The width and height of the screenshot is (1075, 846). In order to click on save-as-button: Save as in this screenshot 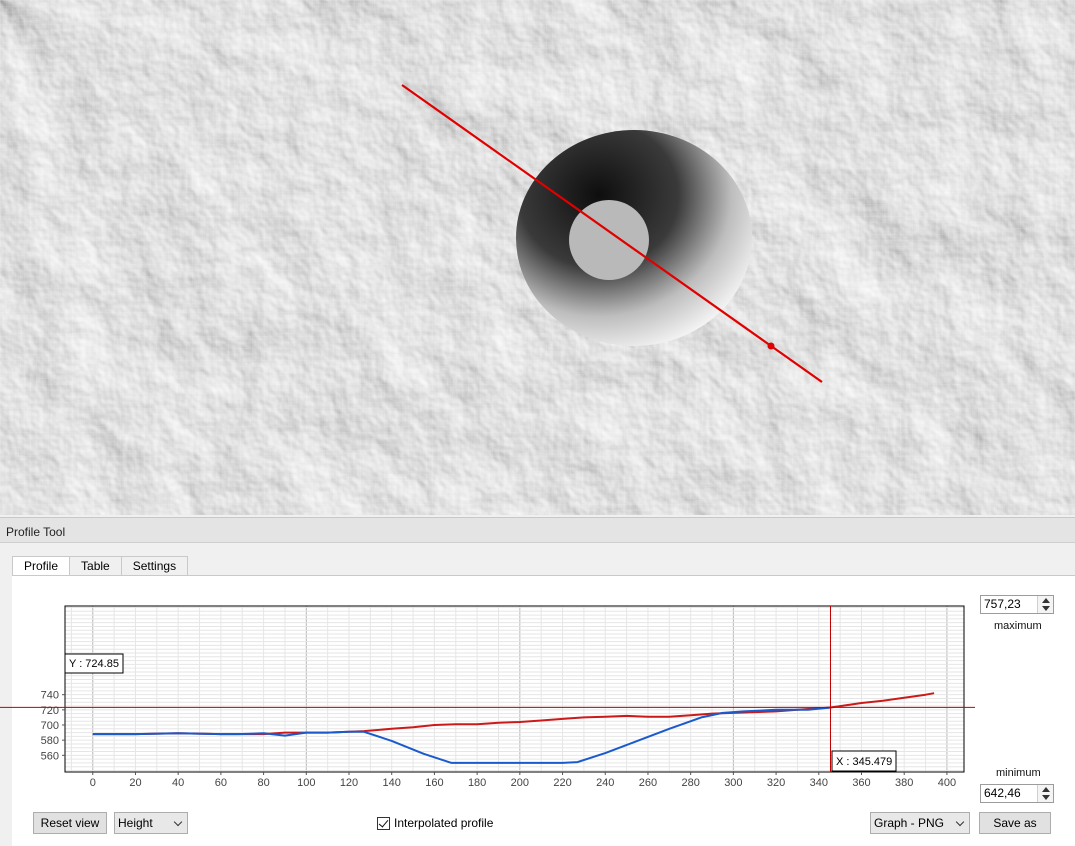, I will do `click(1015, 823)`.